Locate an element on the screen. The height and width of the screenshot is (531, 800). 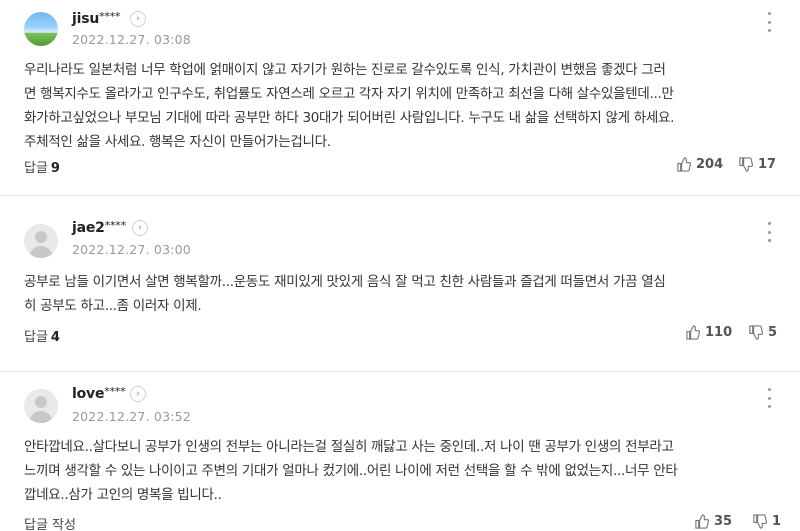
comment-username: jae2**** is located at coordinates (99, 227).